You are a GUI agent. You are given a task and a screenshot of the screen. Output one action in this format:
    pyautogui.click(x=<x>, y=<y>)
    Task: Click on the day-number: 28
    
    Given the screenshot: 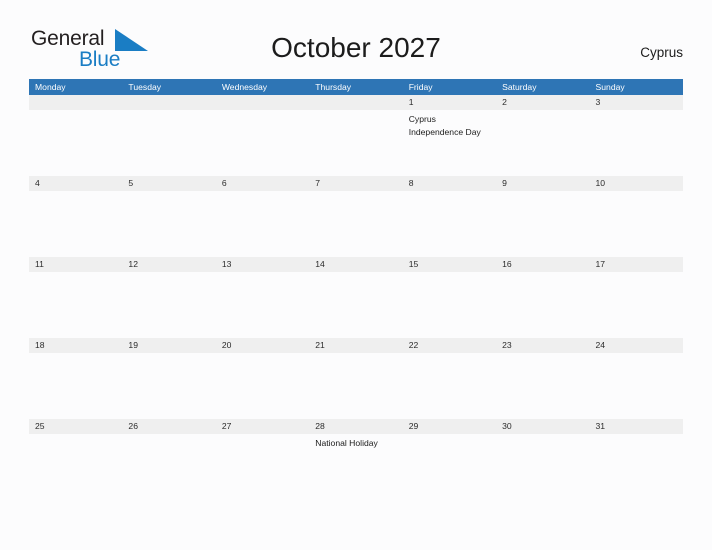 What is the action you would take?
    pyautogui.click(x=320, y=426)
    